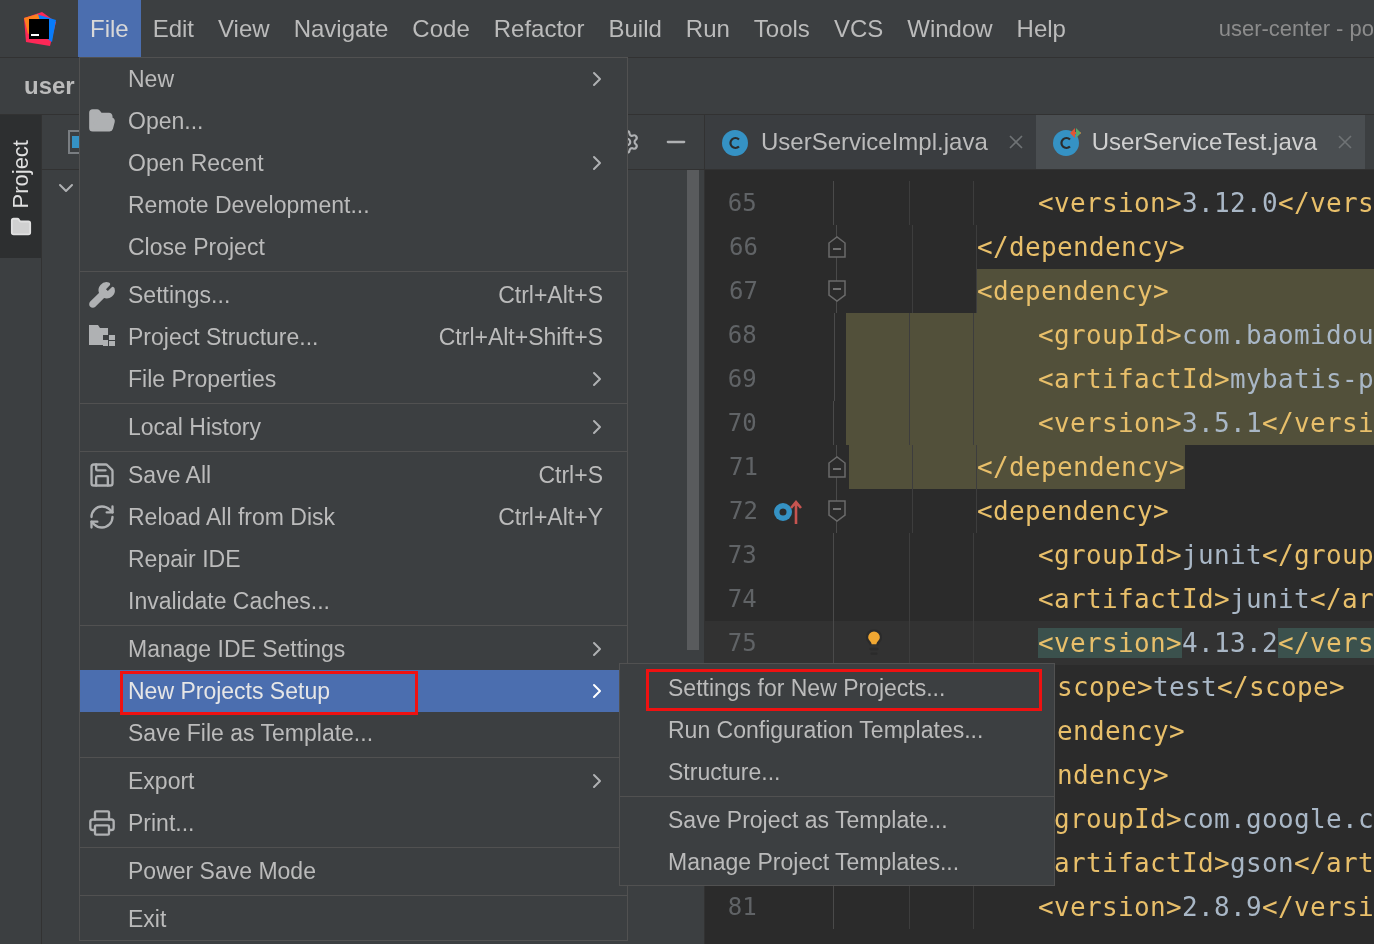  What do you see at coordinates (20, 186) in the screenshot?
I see `tool-window-tab: Project` at bounding box center [20, 186].